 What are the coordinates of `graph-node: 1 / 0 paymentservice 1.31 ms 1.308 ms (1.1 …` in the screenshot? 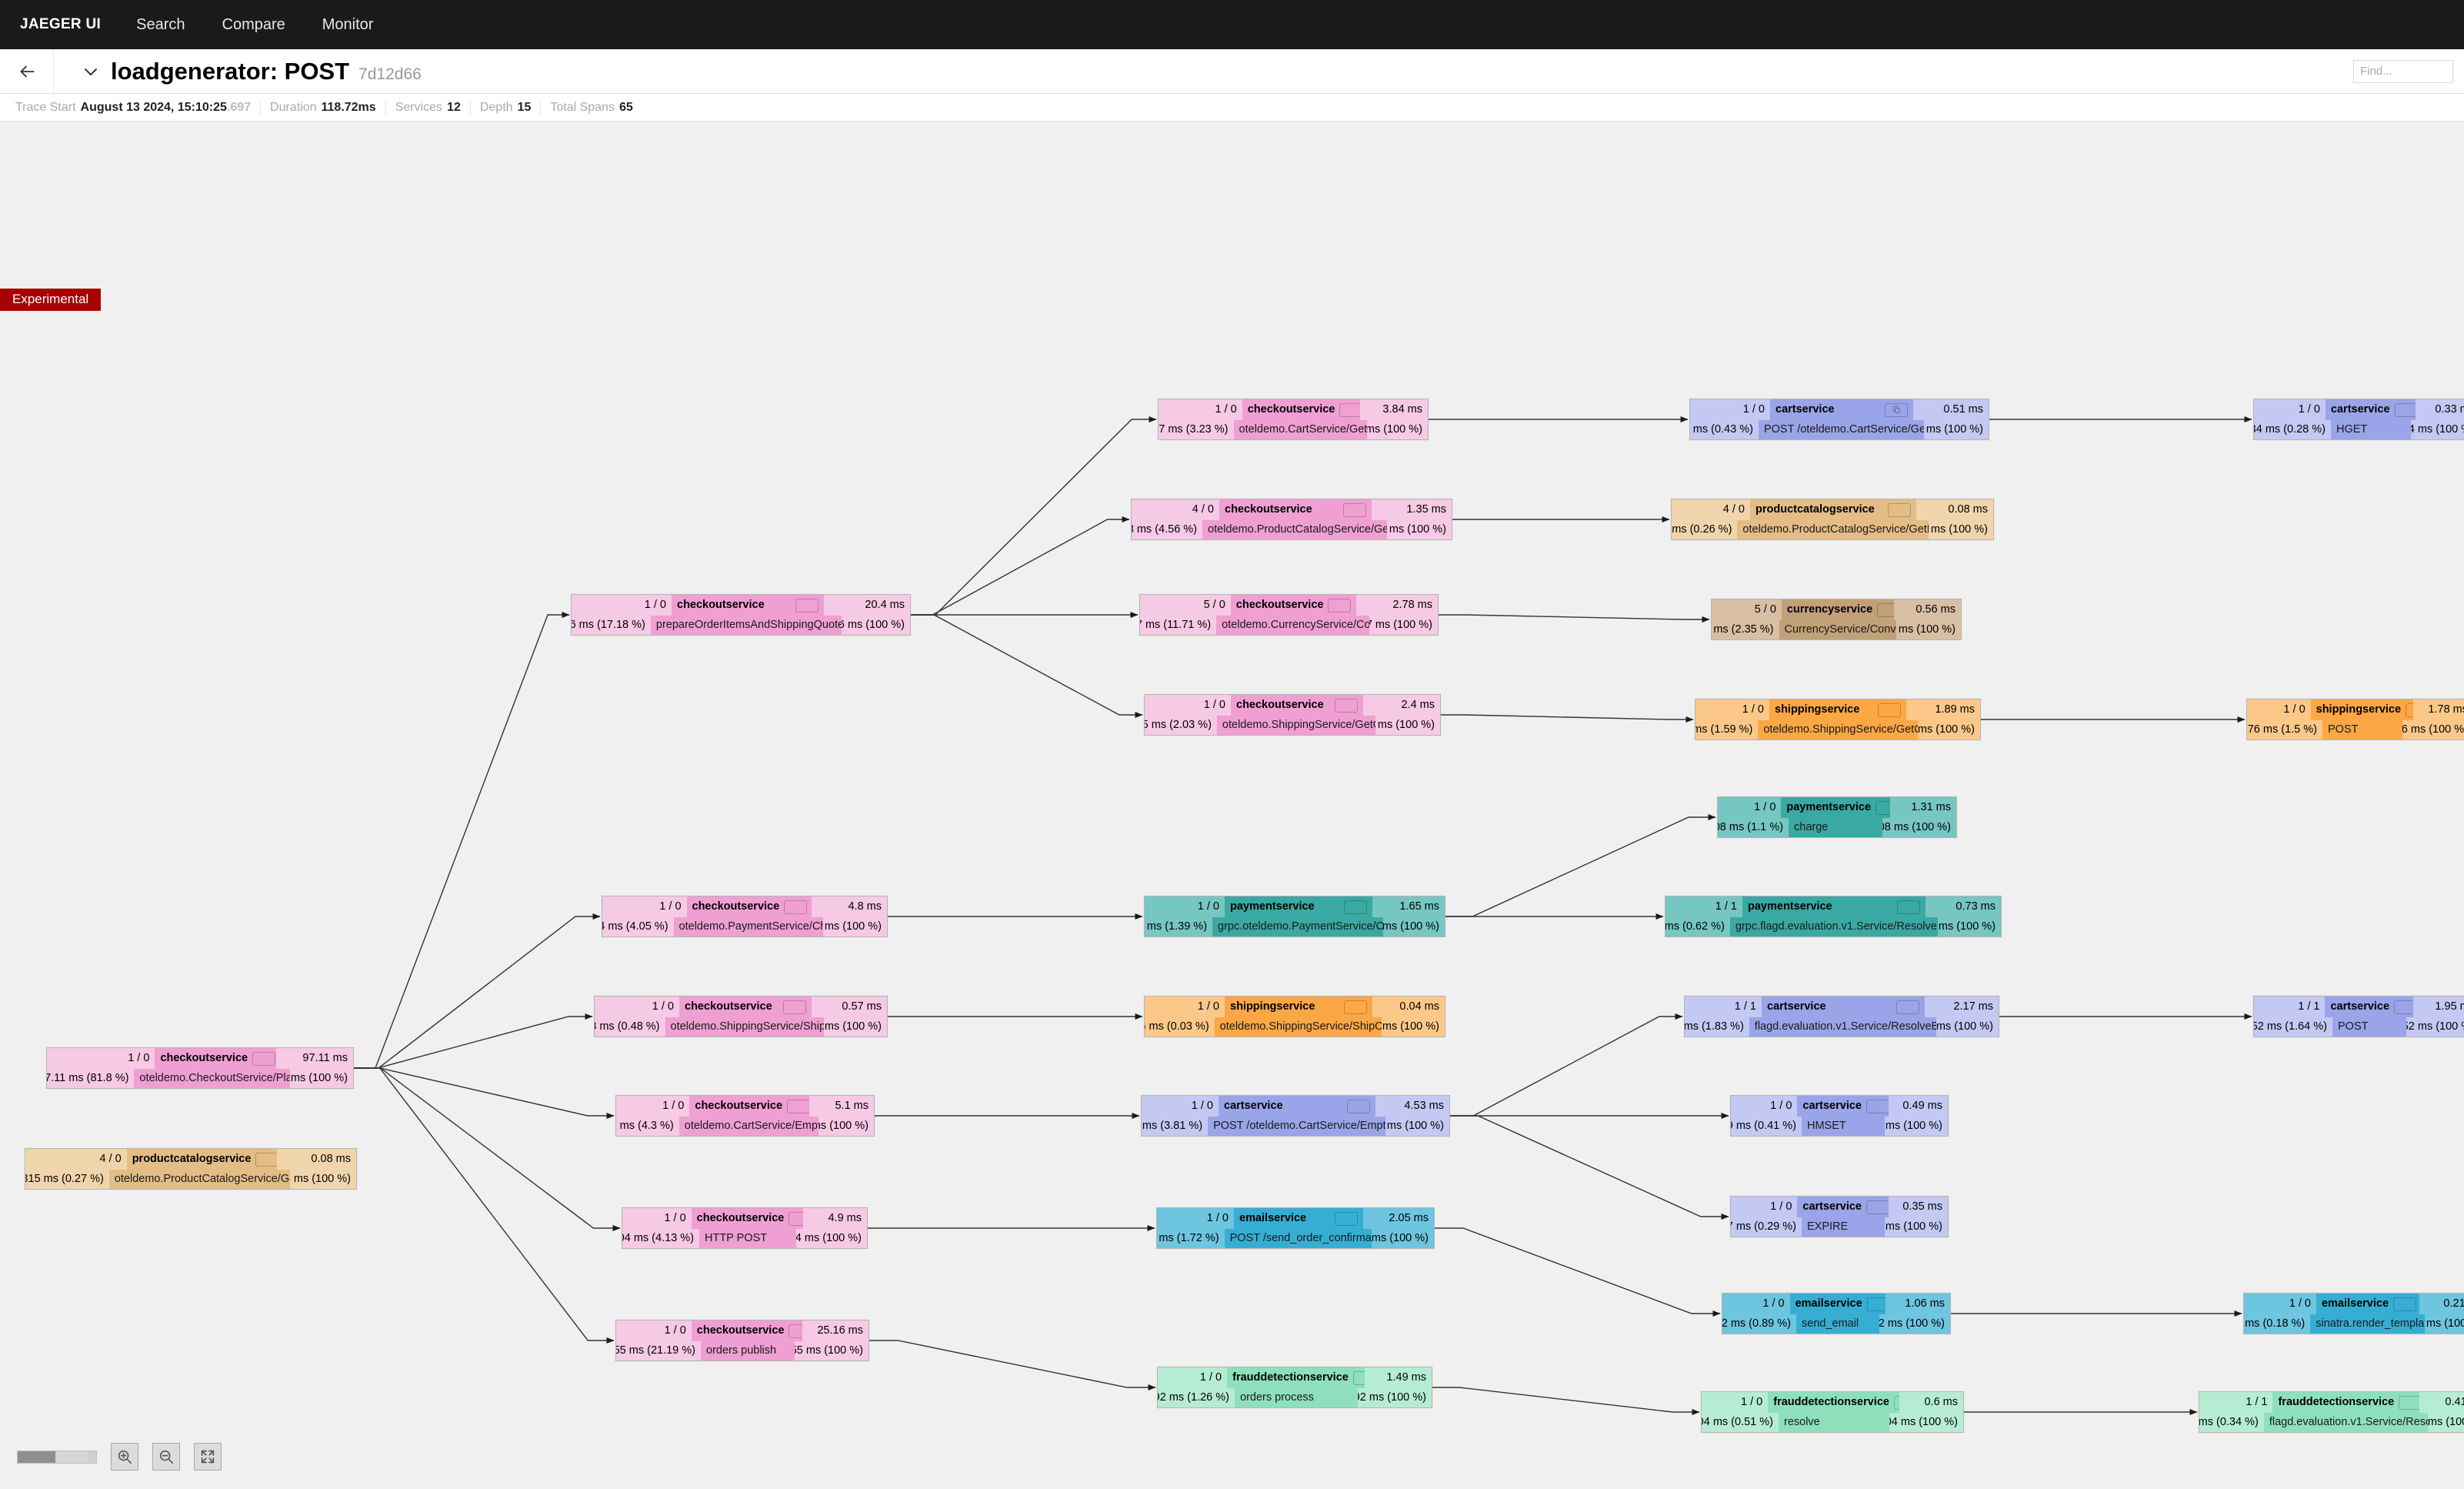 It's located at (1837, 817).